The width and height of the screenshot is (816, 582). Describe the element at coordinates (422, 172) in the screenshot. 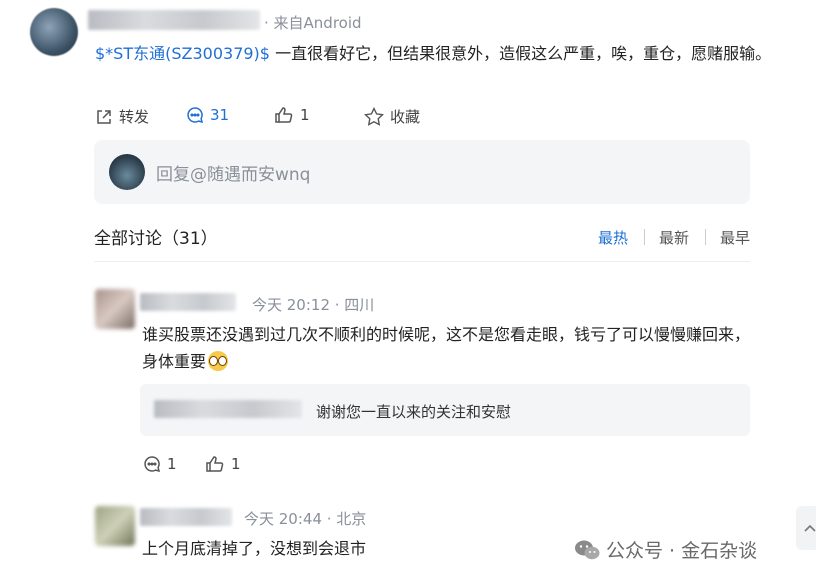

I see `reply-input-box: 回复@随遇而安wnq` at that location.